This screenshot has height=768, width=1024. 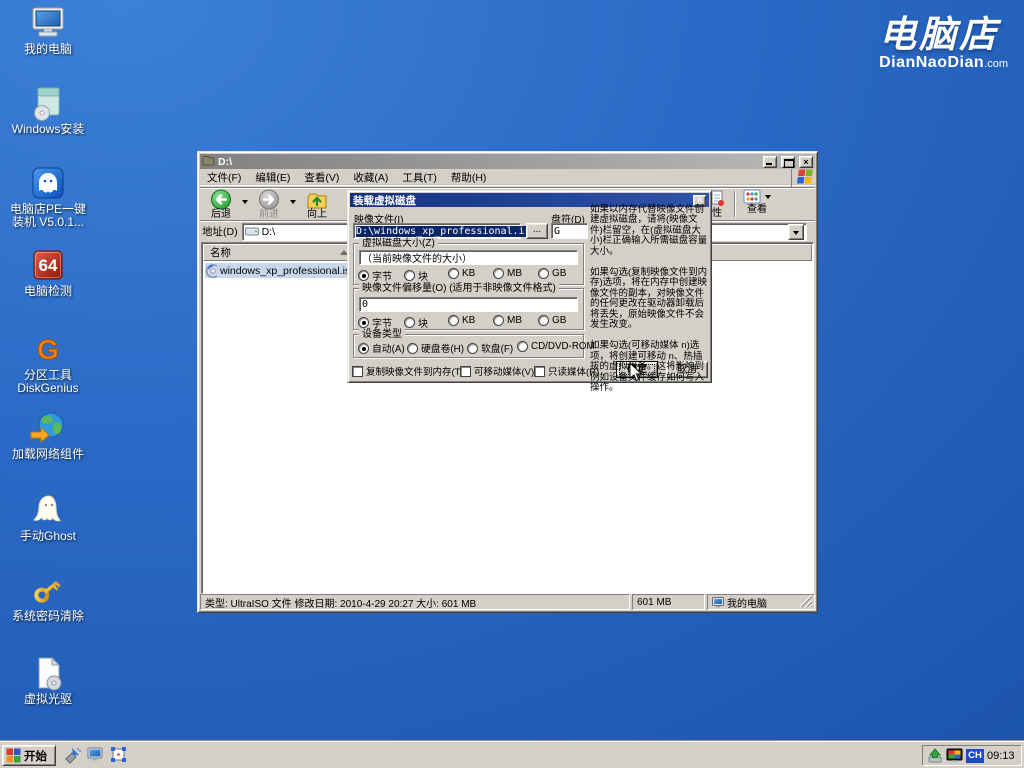 I want to click on back-button: 后退, so click(x=221, y=204).